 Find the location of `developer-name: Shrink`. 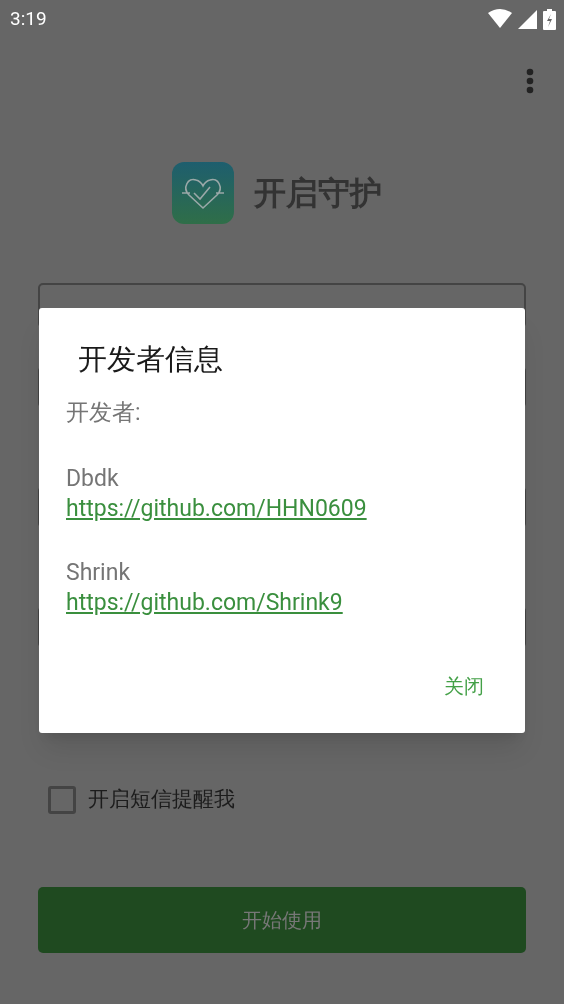

developer-name: Shrink is located at coordinates (99, 573).